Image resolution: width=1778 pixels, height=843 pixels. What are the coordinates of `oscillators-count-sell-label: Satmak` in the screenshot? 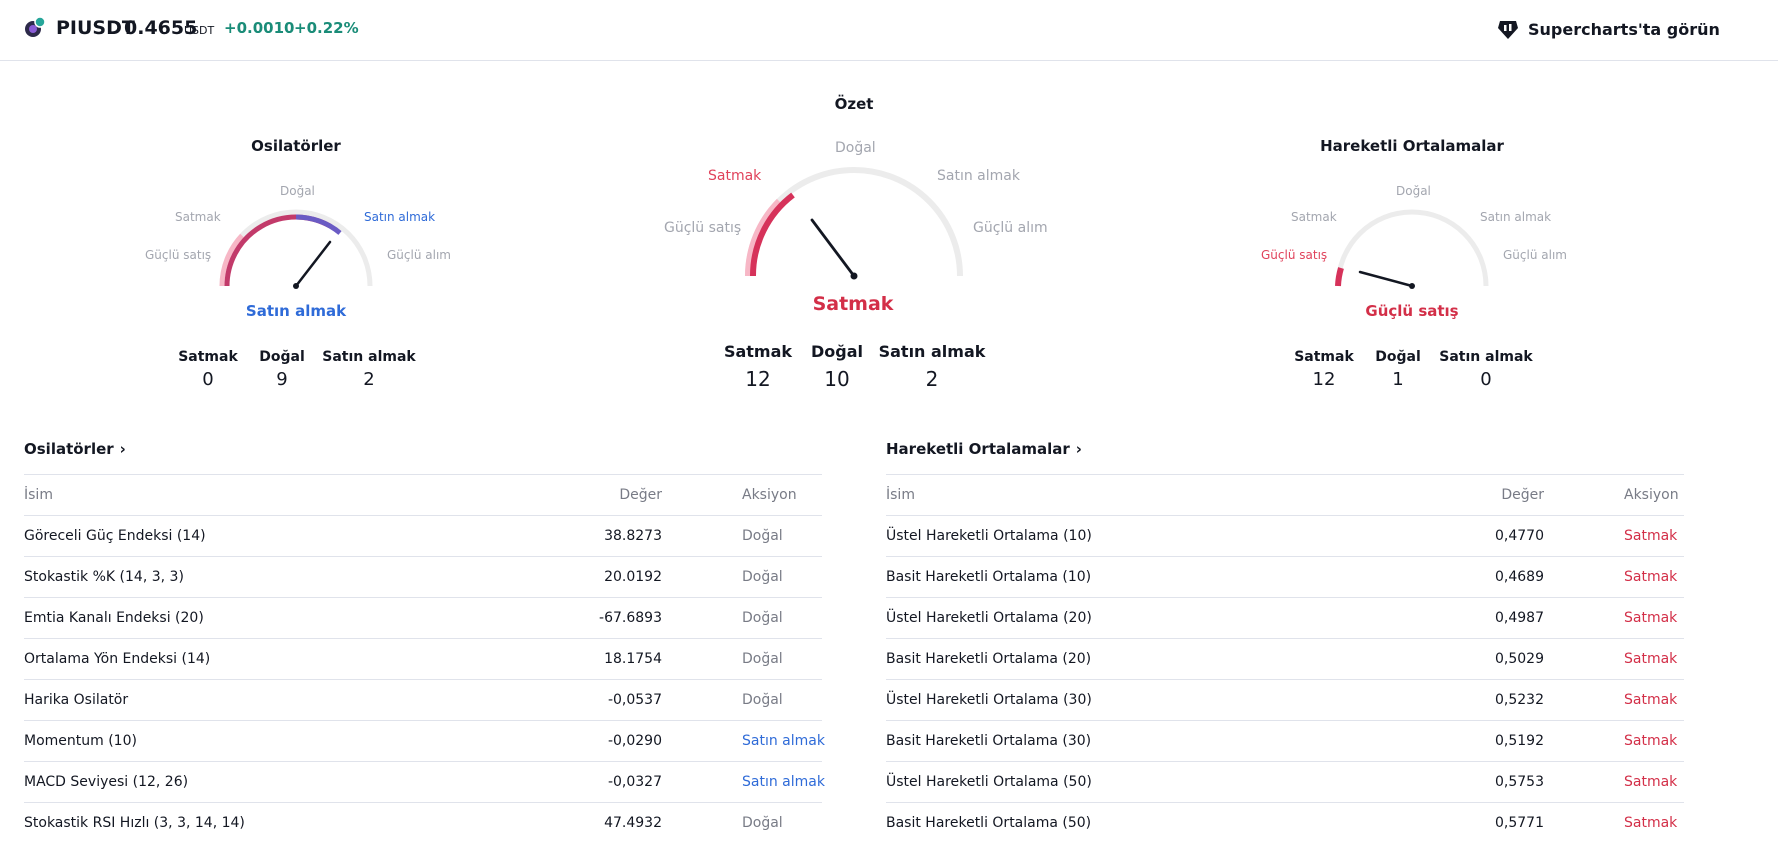 It's located at (208, 357).